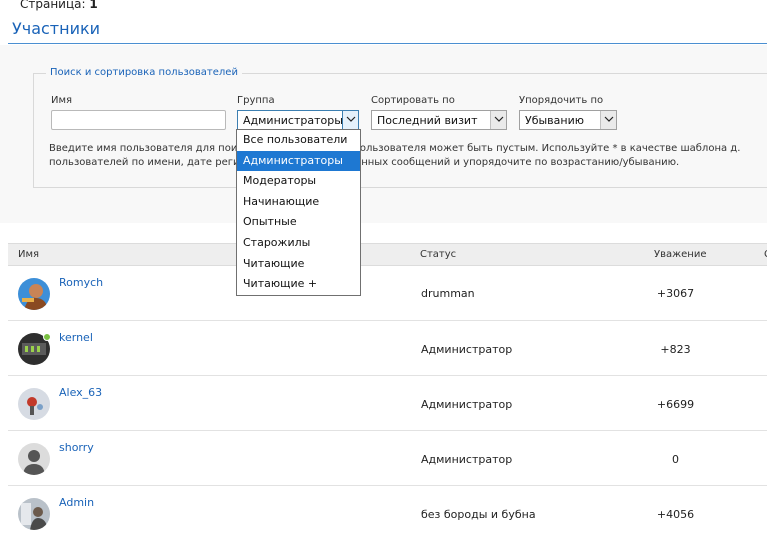  What do you see at coordinates (93, 5) in the screenshot?
I see `pagination-current-page: 1` at bounding box center [93, 5].